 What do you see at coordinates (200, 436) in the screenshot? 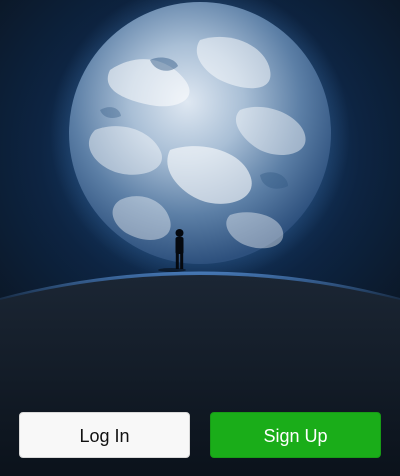
I see `auth-actions: Log In Sign Up` at bounding box center [200, 436].